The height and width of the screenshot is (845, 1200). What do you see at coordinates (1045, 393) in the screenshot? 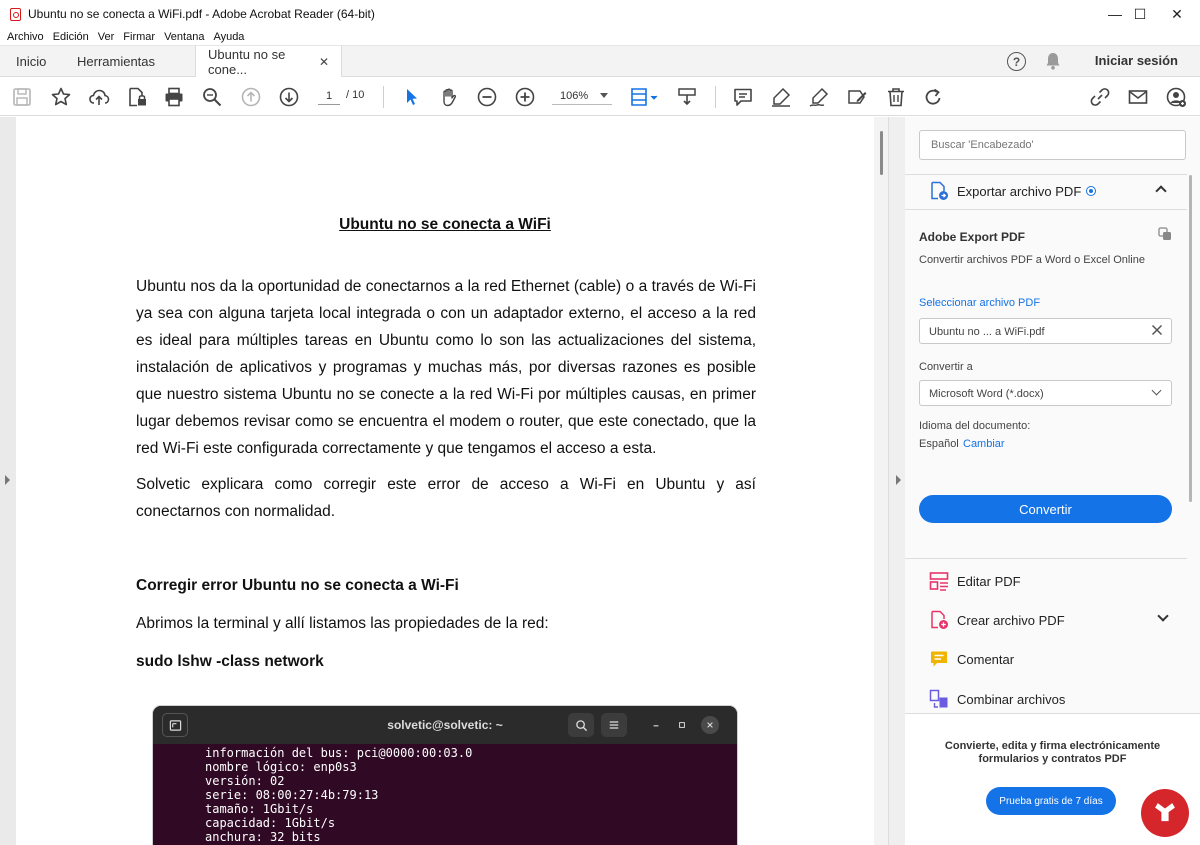
I see `convert-format-select: Microsoft Word (*.docx)` at bounding box center [1045, 393].